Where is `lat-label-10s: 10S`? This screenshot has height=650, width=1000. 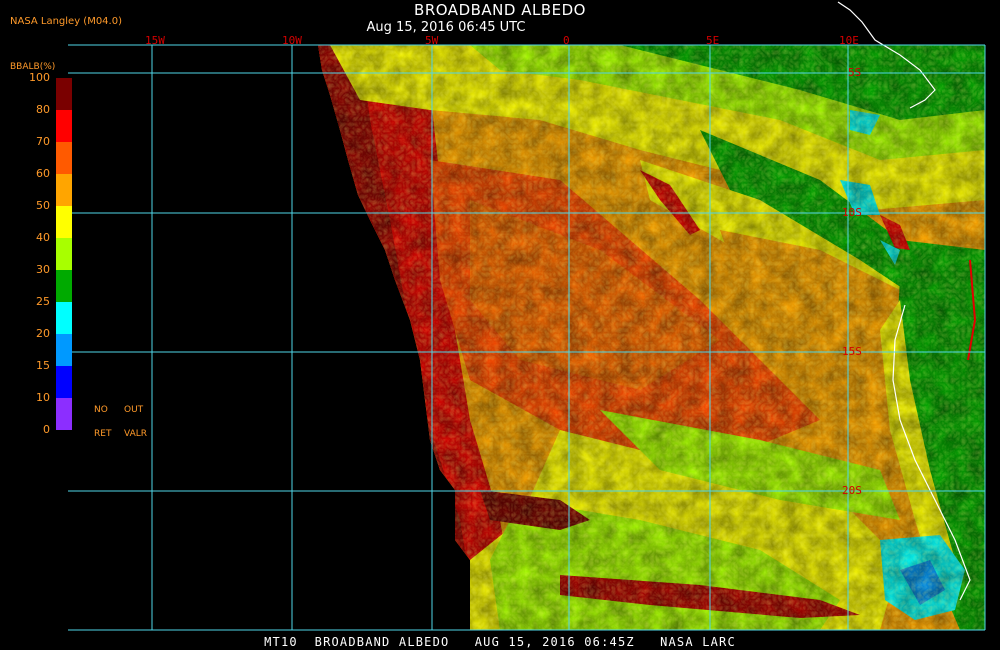
lat-label-10s: 10S is located at coordinates (852, 212).